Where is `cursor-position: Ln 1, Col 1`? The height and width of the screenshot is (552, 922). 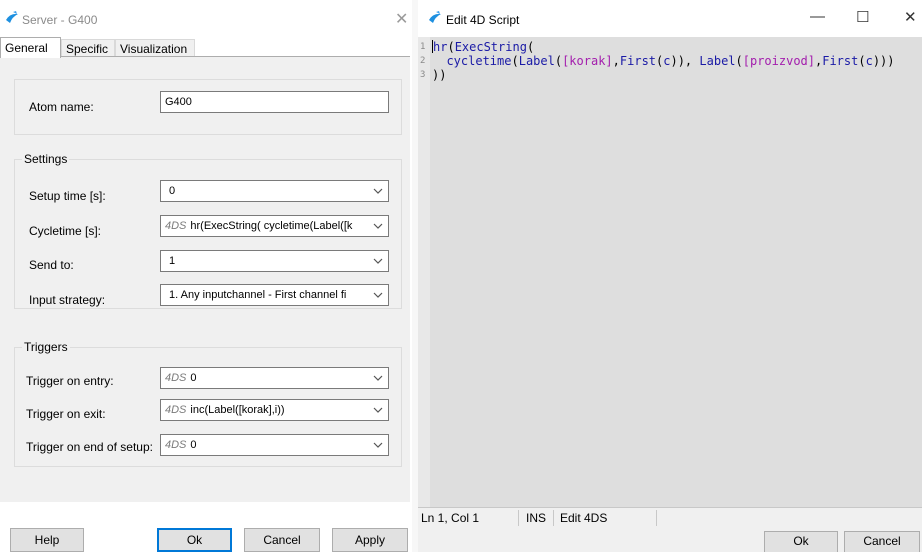
cursor-position: Ln 1, Col 1 is located at coordinates (450, 518).